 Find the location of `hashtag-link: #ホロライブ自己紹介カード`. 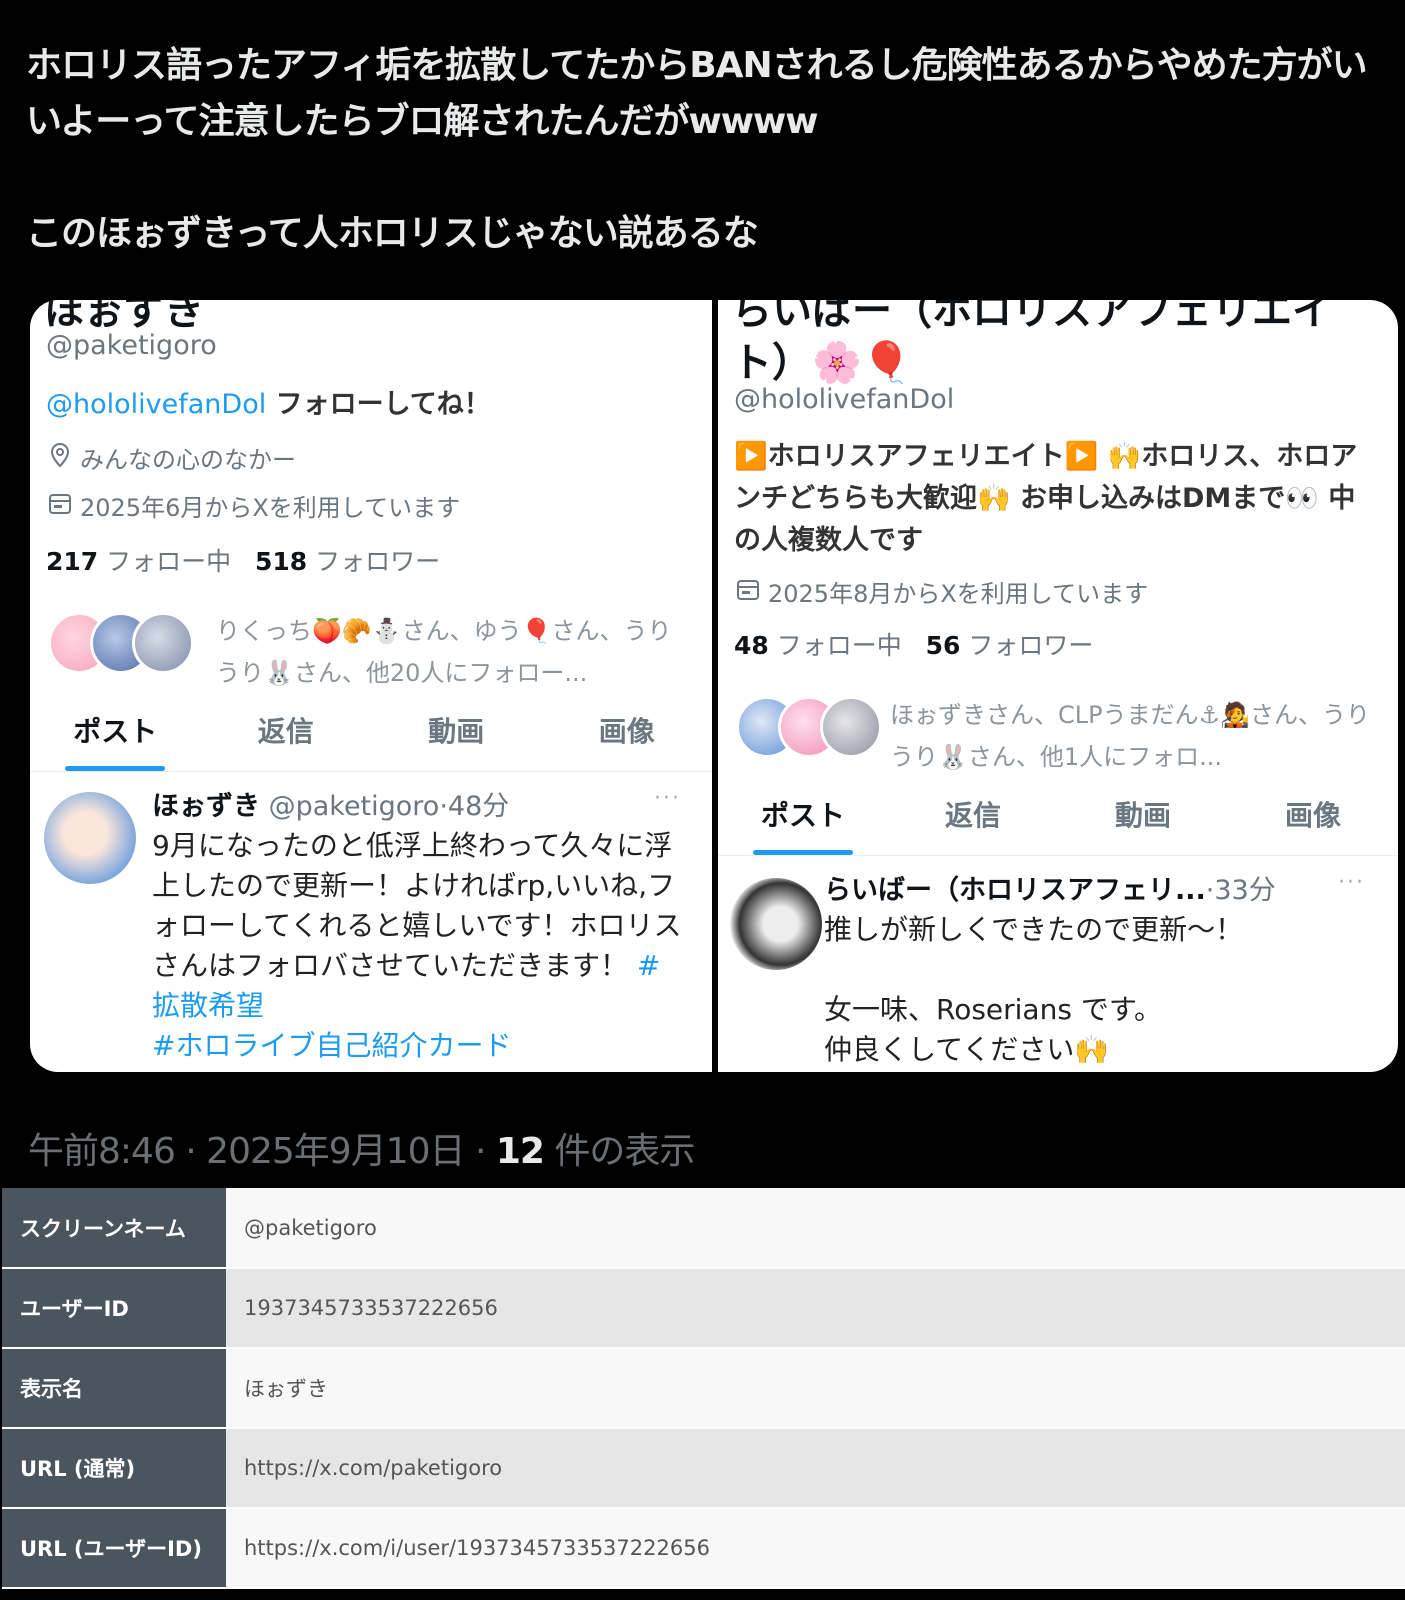

hashtag-link: #ホロライブ自己紹介カード is located at coordinates (331, 1045).